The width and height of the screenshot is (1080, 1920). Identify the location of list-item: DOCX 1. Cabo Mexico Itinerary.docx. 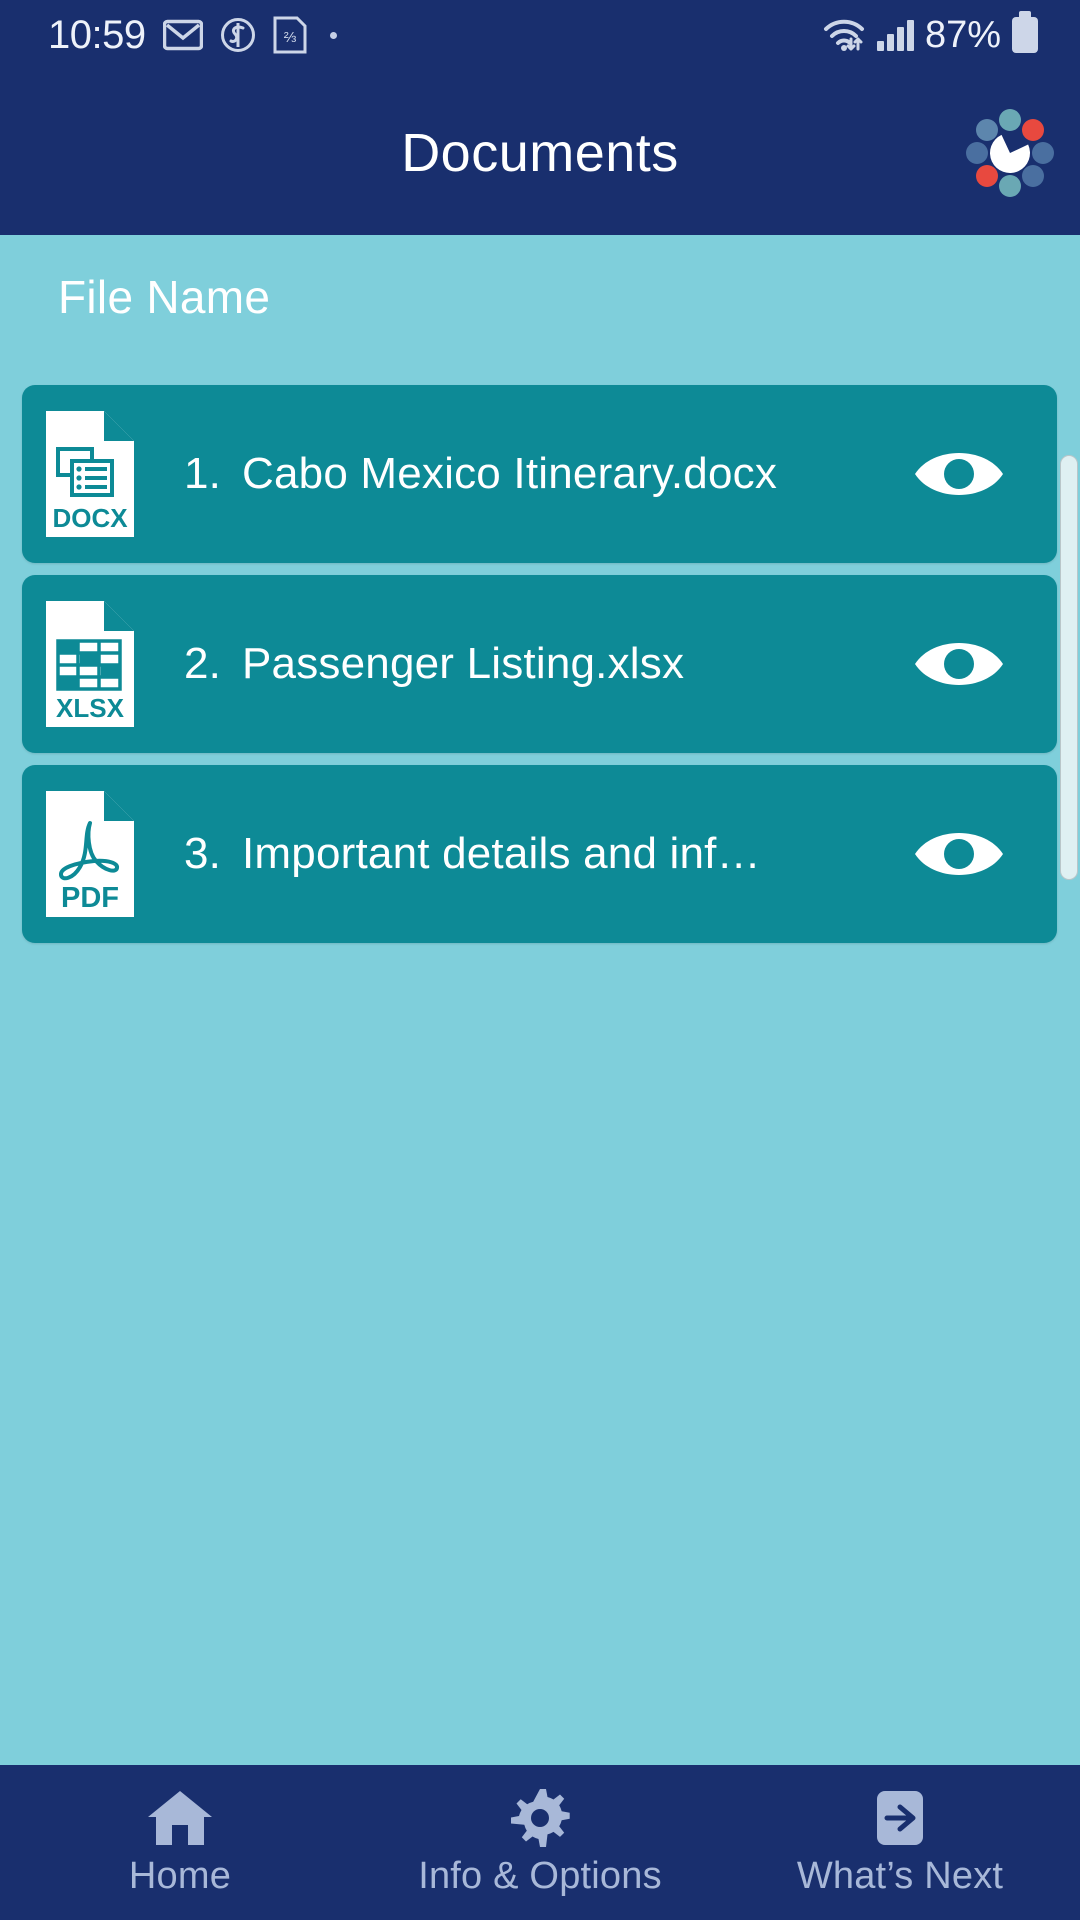
(539, 474).